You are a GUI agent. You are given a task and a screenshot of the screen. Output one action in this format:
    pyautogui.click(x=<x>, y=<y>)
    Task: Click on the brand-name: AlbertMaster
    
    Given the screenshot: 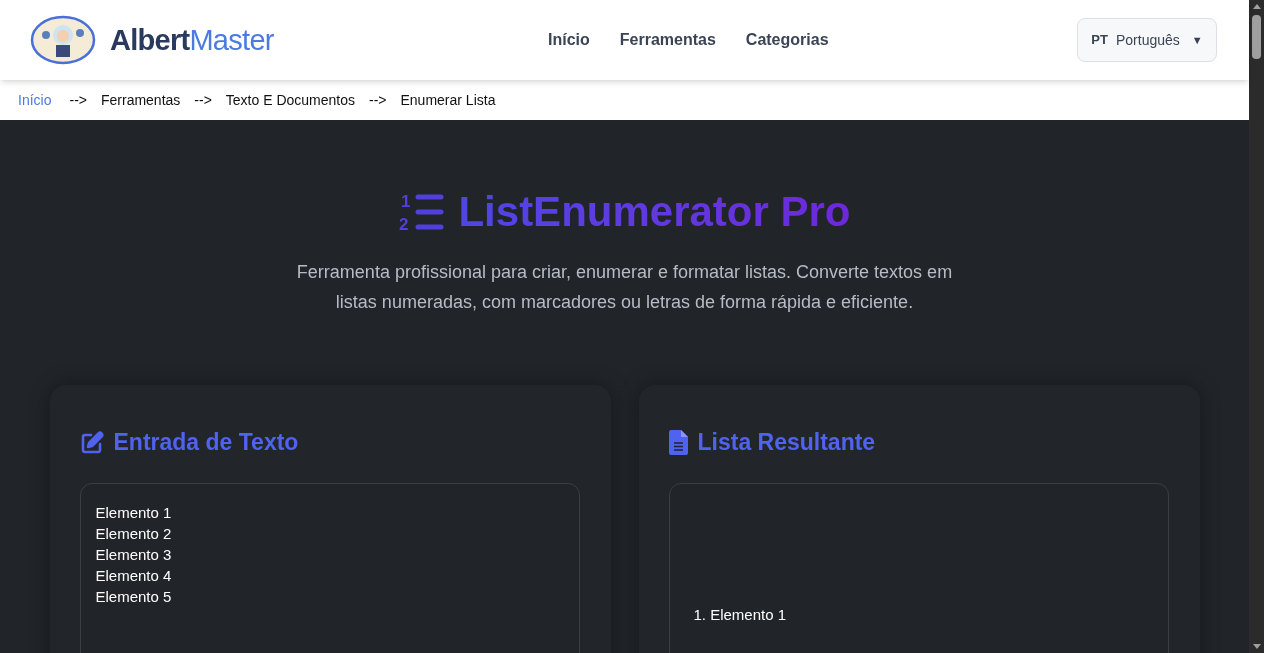 What is the action you would take?
    pyautogui.click(x=192, y=39)
    